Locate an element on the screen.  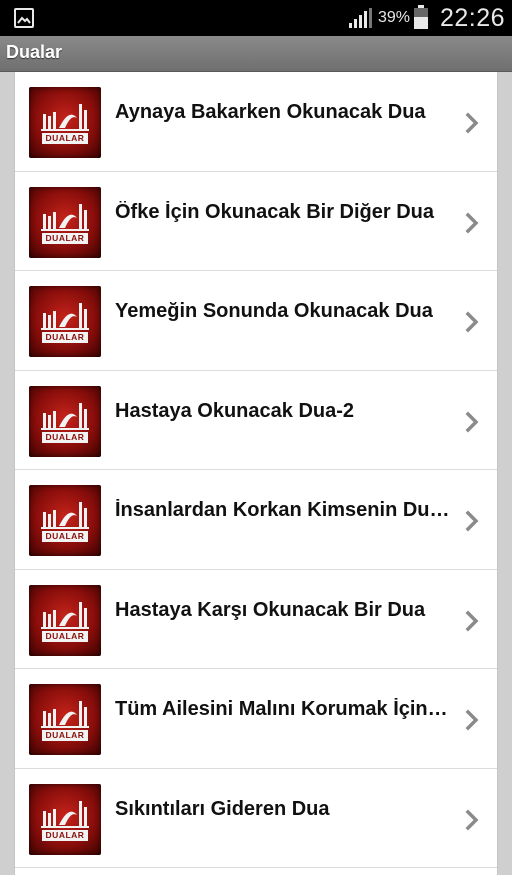
list-item-title: Yemeğin Sonunda Okunacak Dua is located at coordinates (274, 311).